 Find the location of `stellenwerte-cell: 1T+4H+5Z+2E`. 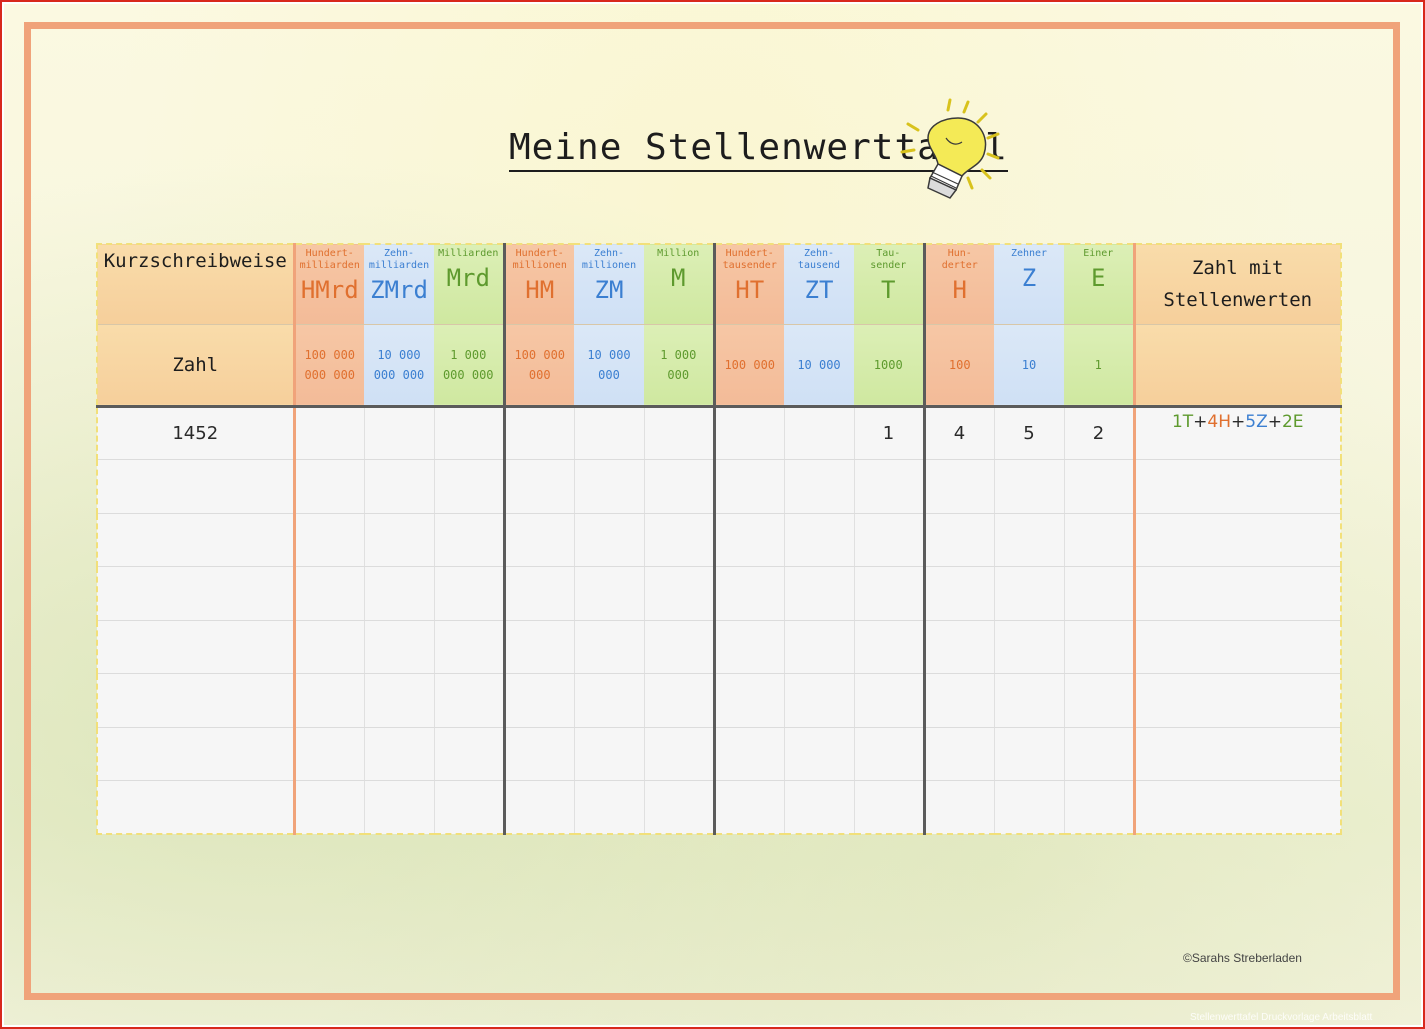

stellenwerte-cell: 1T+4H+5Z+2E is located at coordinates (1237, 433).